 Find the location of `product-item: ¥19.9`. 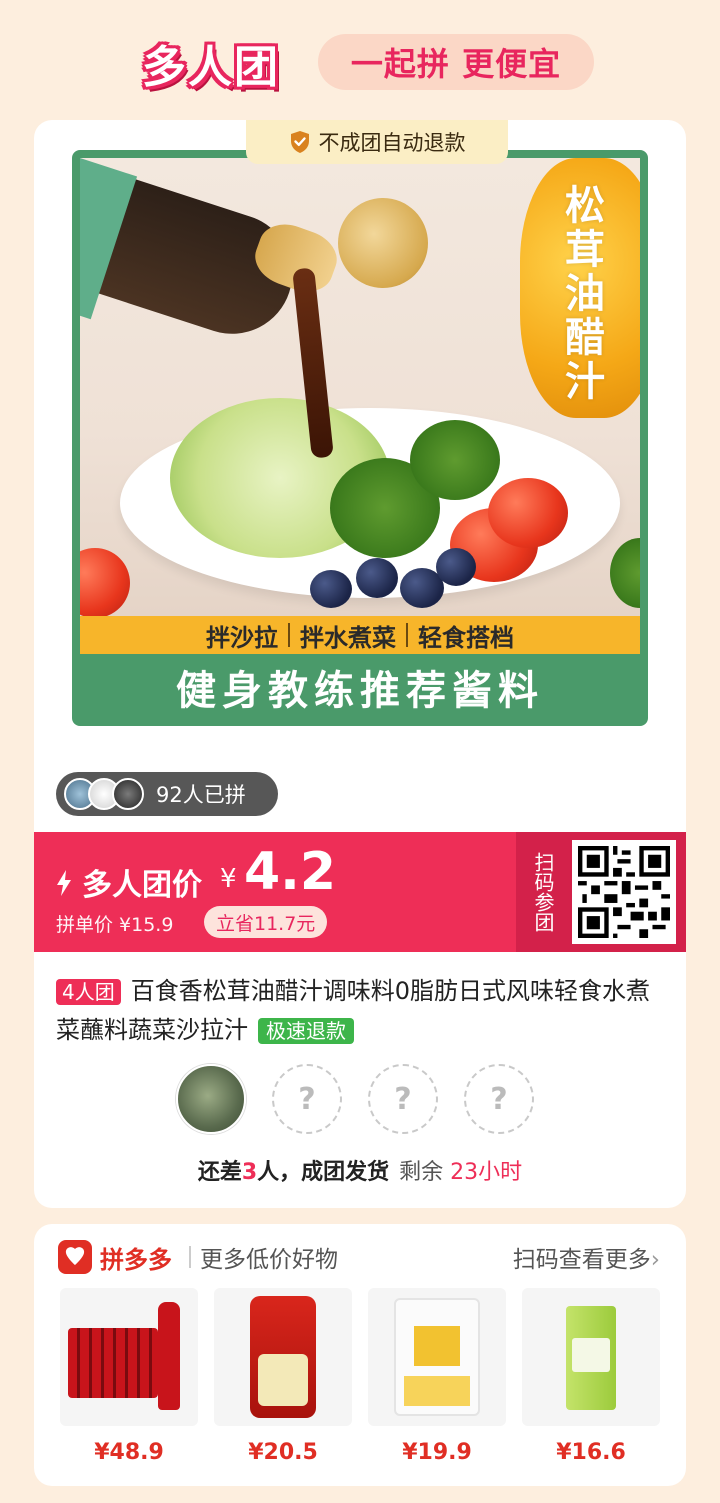

product-item: ¥19.9 is located at coordinates (437, 1383).